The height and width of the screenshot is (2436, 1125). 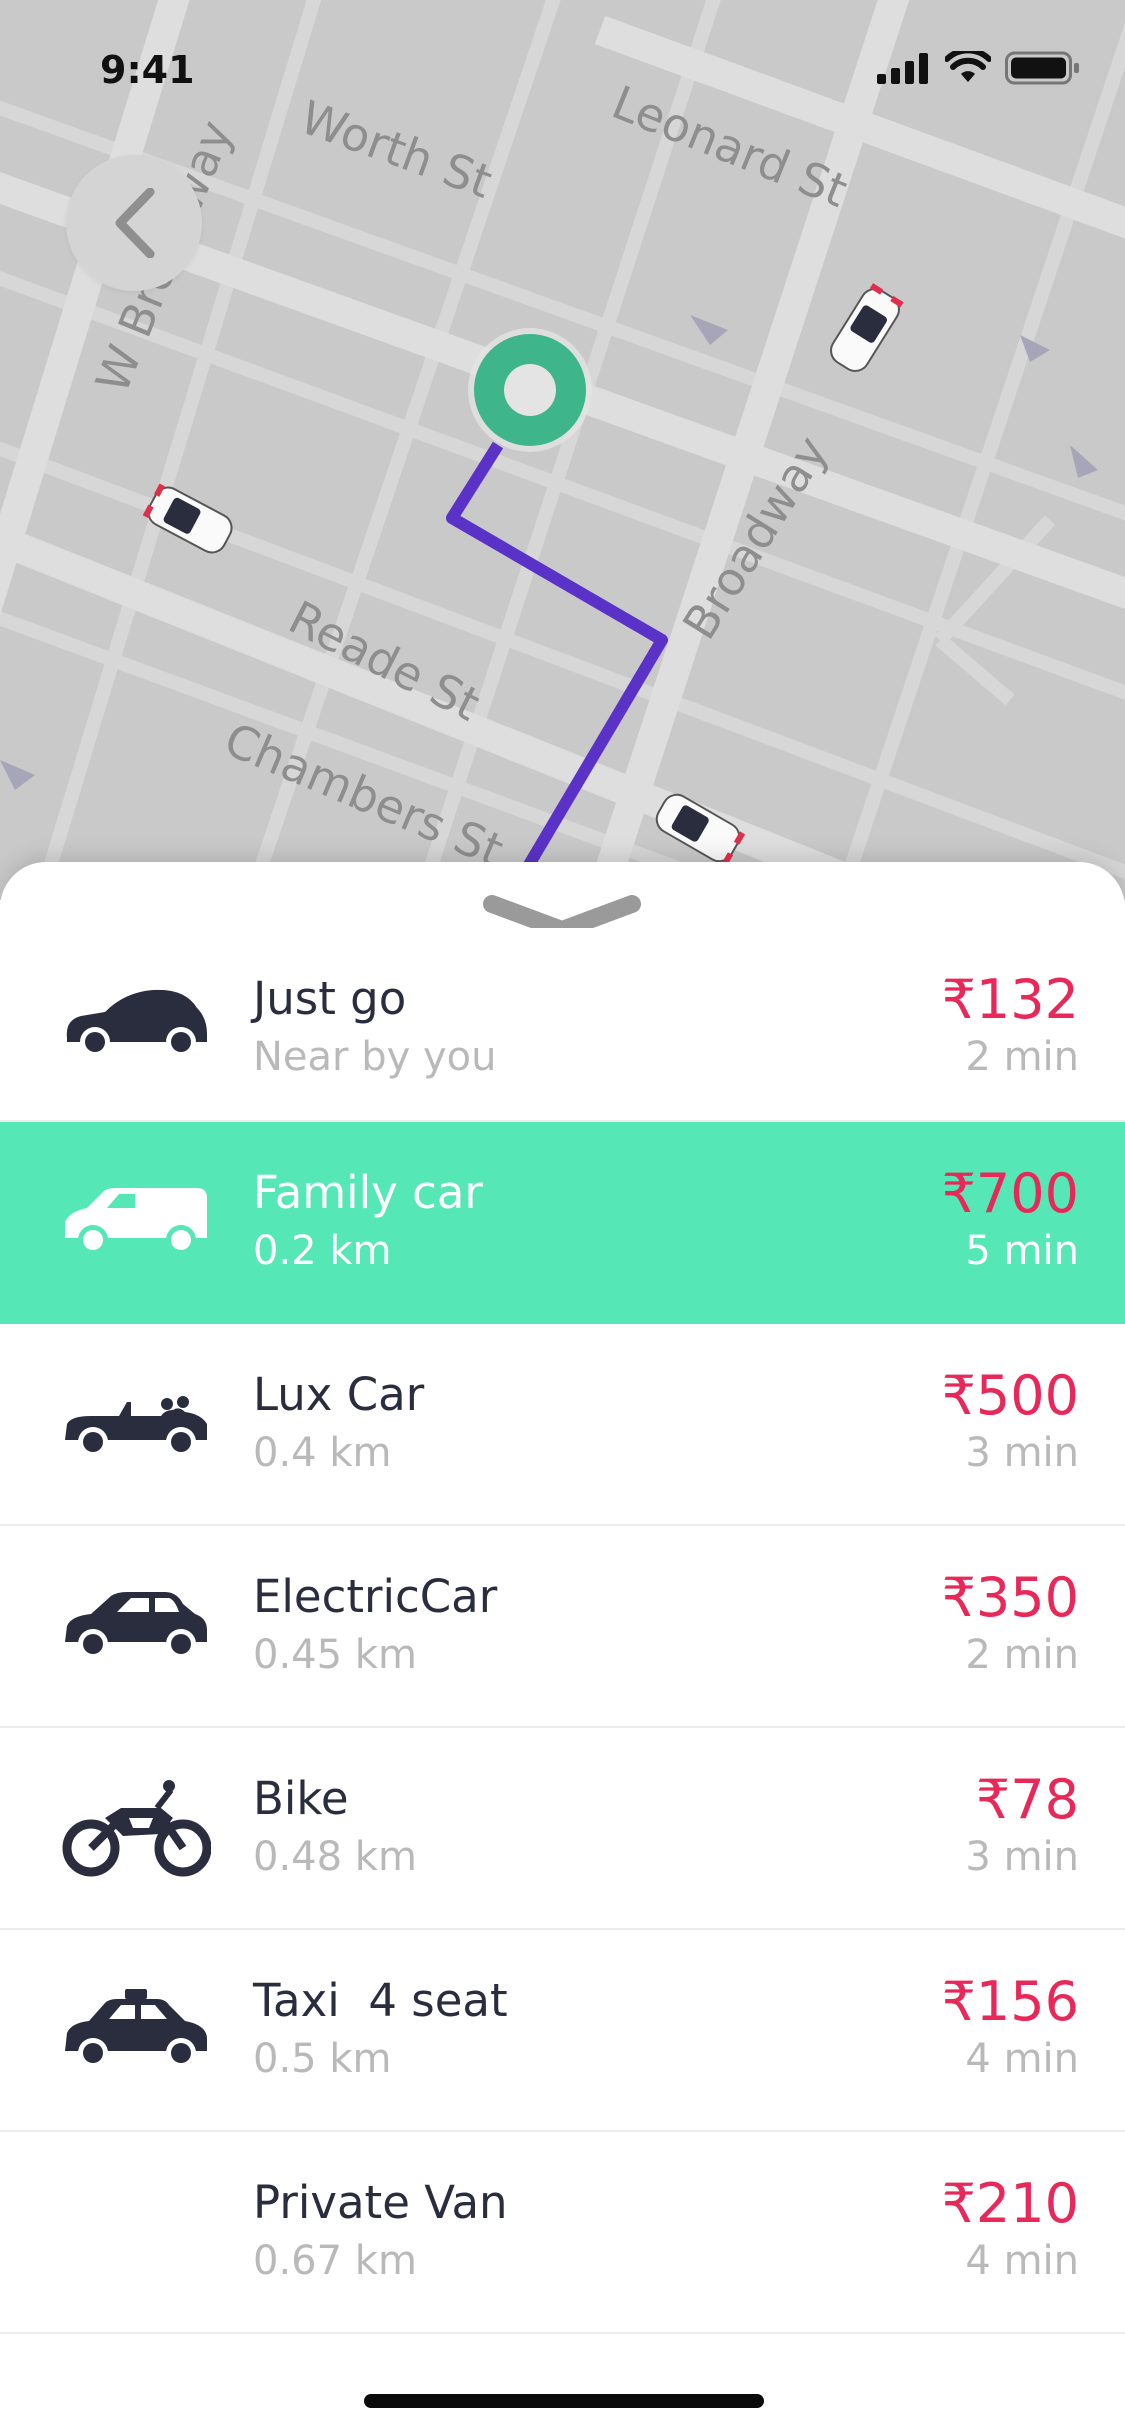 What do you see at coordinates (380, 2000) in the screenshot?
I see `ride-name: Taxi 4 seat` at bounding box center [380, 2000].